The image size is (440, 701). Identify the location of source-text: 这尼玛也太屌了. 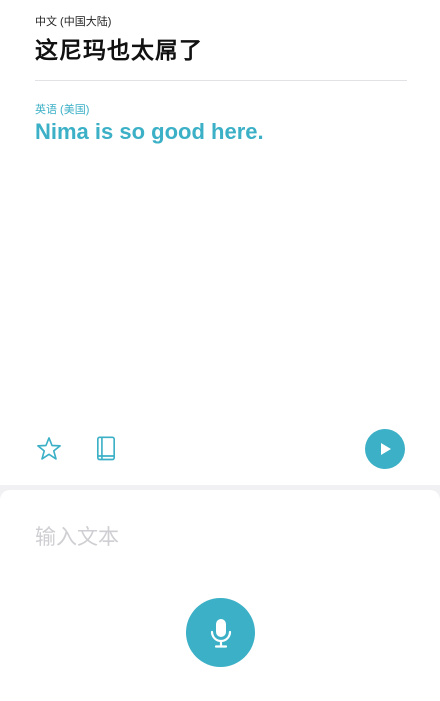
(119, 50).